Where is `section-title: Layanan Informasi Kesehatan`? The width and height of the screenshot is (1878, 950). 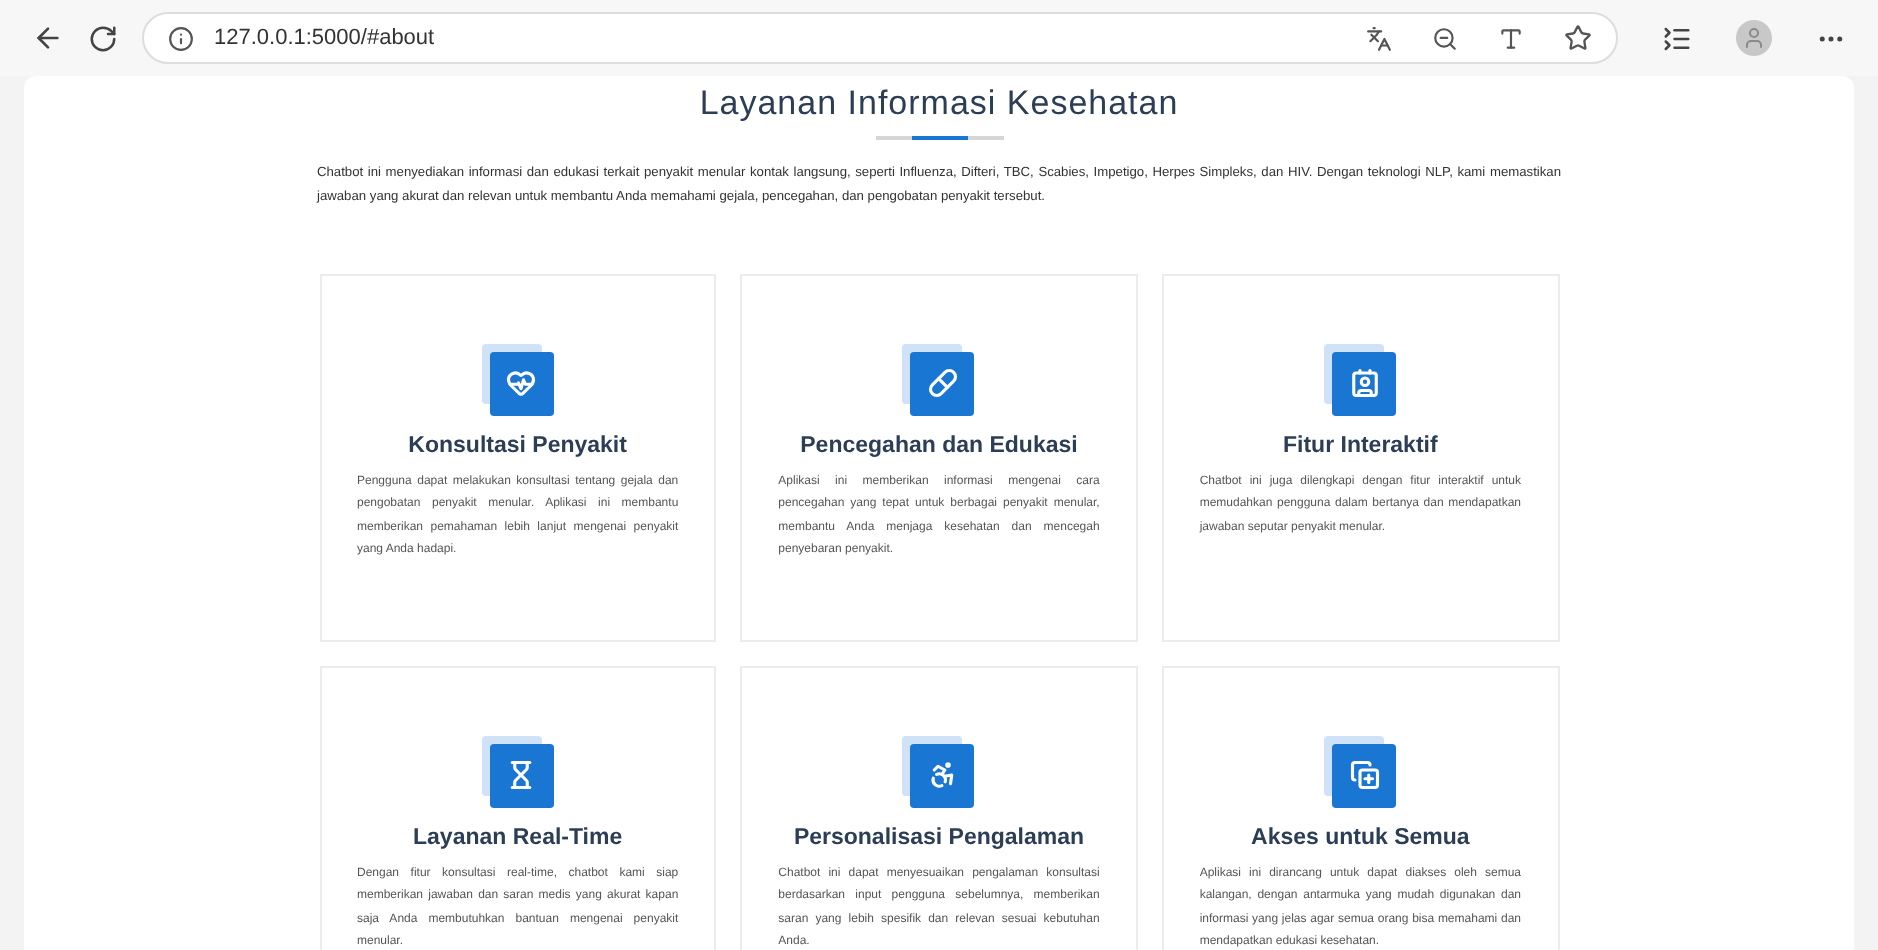 section-title: Layanan Informasi Kesehatan is located at coordinates (939, 104).